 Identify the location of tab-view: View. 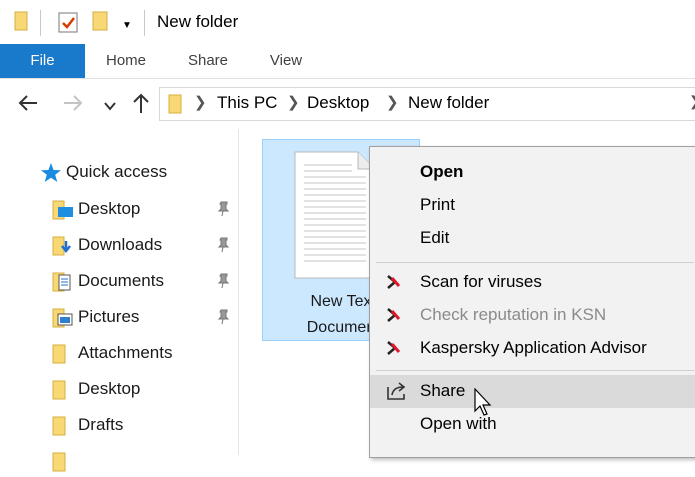
(286, 61).